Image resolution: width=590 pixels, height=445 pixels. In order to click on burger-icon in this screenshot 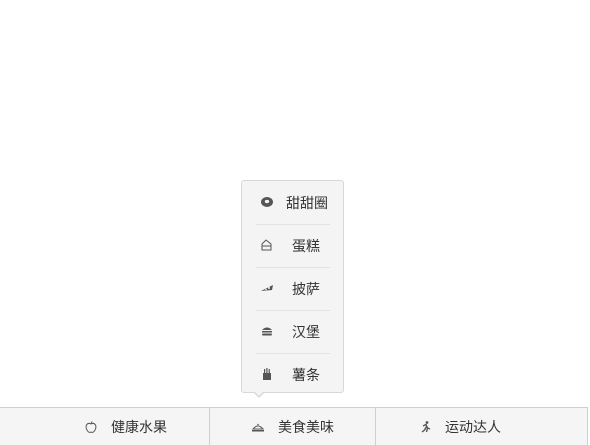, I will do `click(267, 331)`.